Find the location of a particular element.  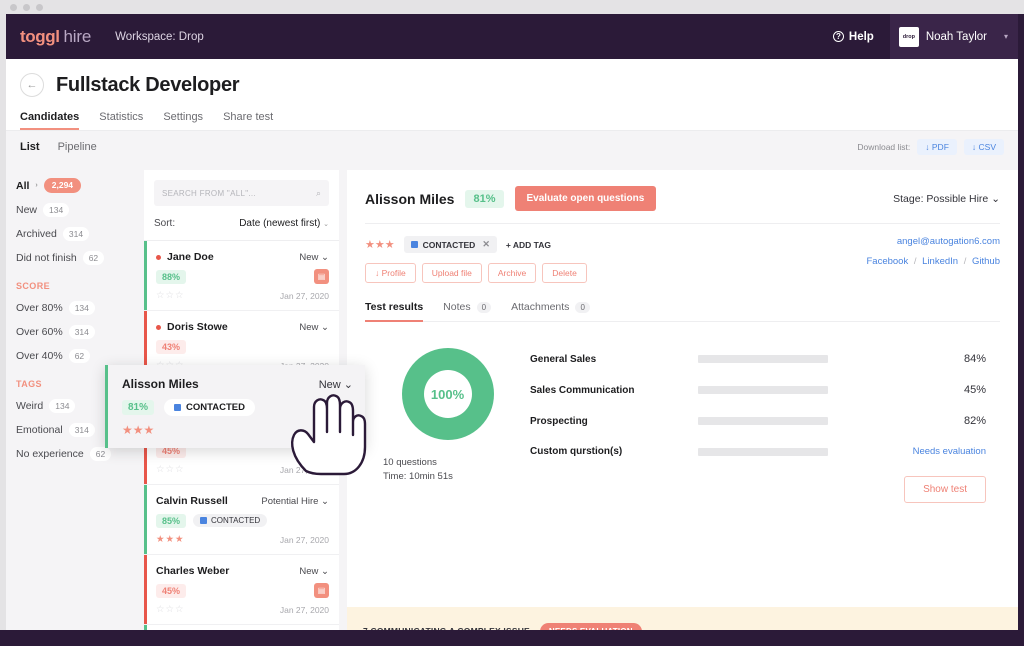

tab-attachments: Attachments 0 is located at coordinates (550, 311).